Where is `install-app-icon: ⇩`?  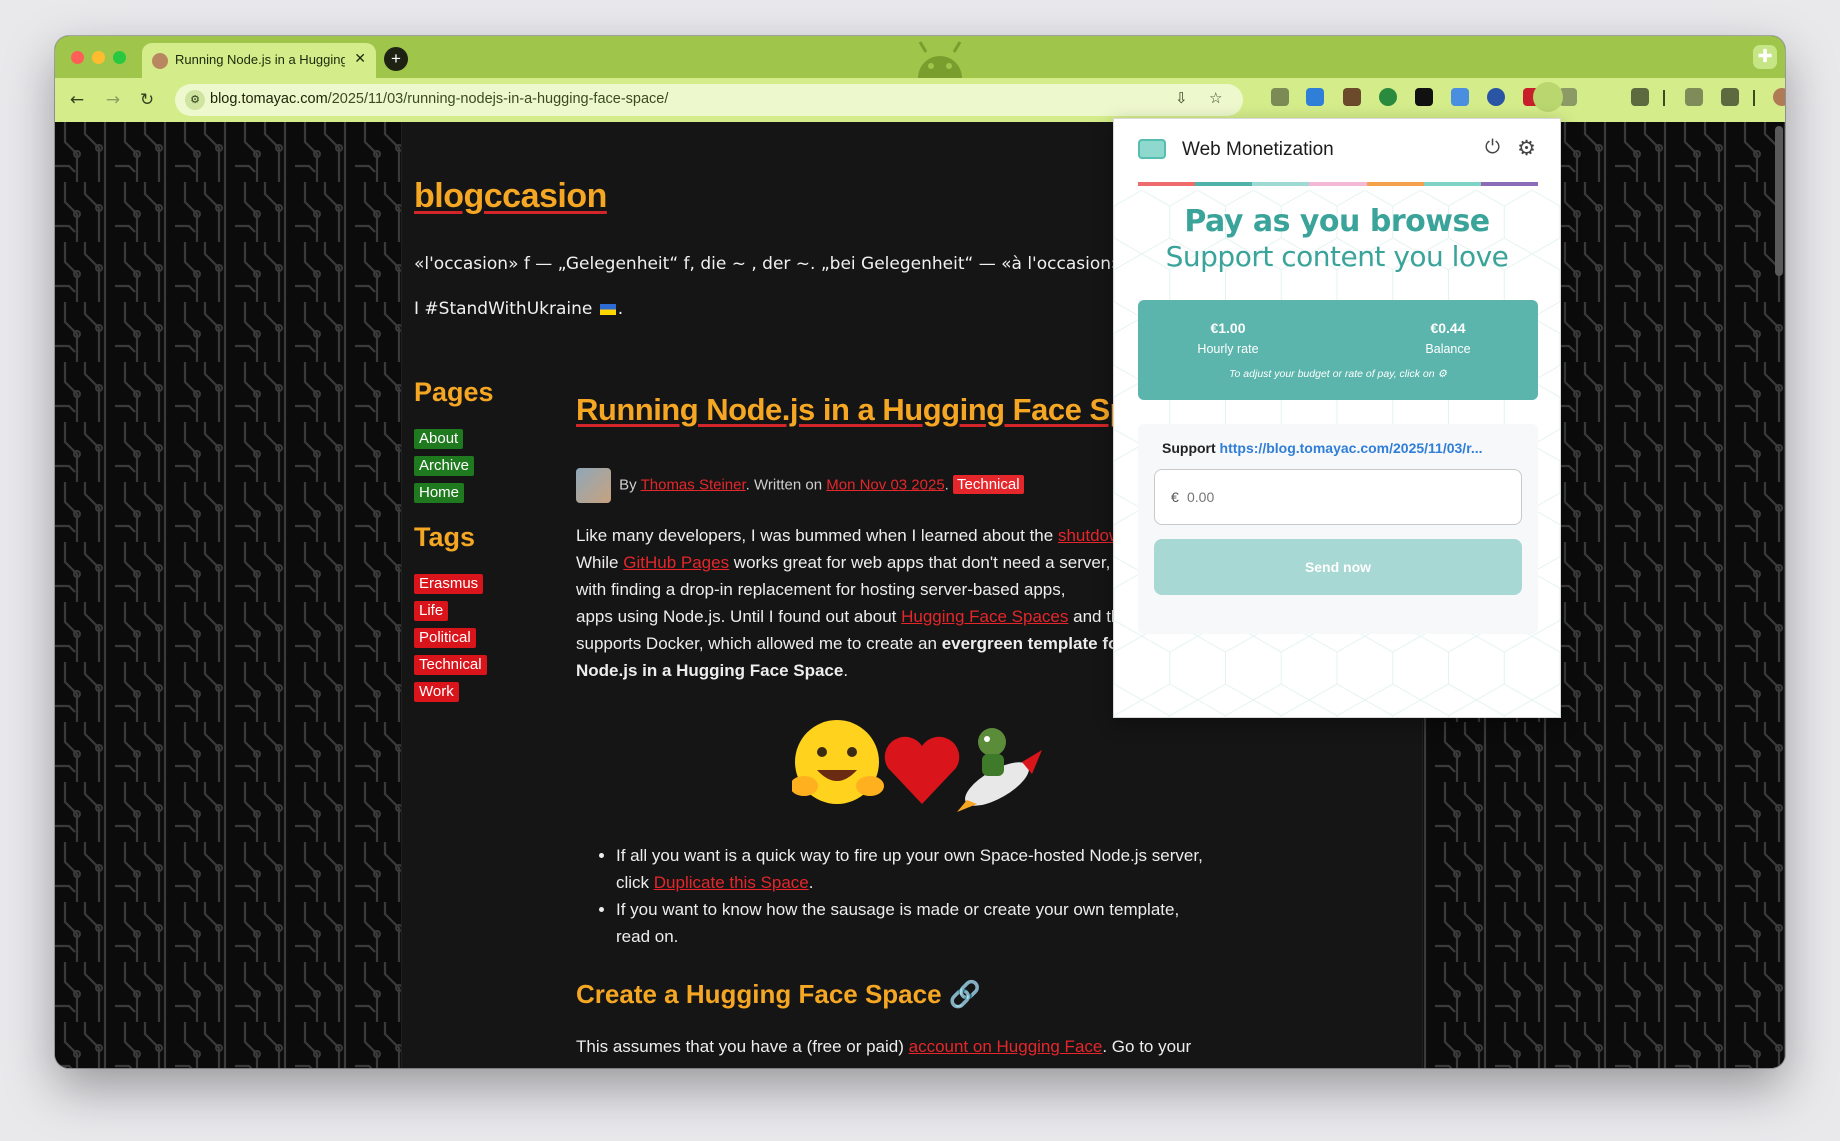 install-app-icon: ⇩ is located at coordinates (1181, 98).